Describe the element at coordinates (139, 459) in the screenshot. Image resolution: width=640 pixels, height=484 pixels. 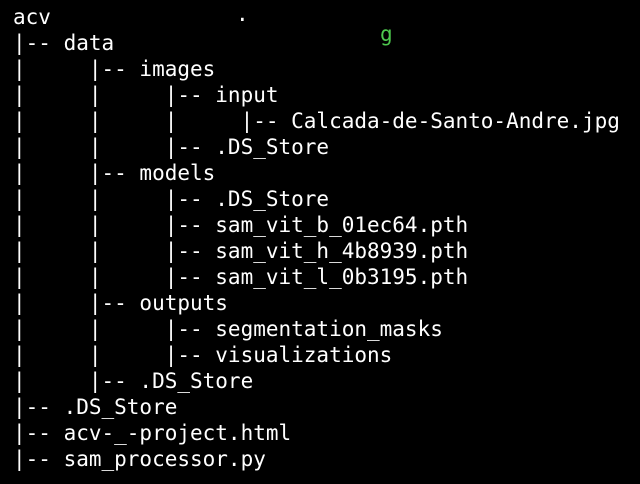
I see `tree-line-python-file: |-- sam_processor.py` at that location.